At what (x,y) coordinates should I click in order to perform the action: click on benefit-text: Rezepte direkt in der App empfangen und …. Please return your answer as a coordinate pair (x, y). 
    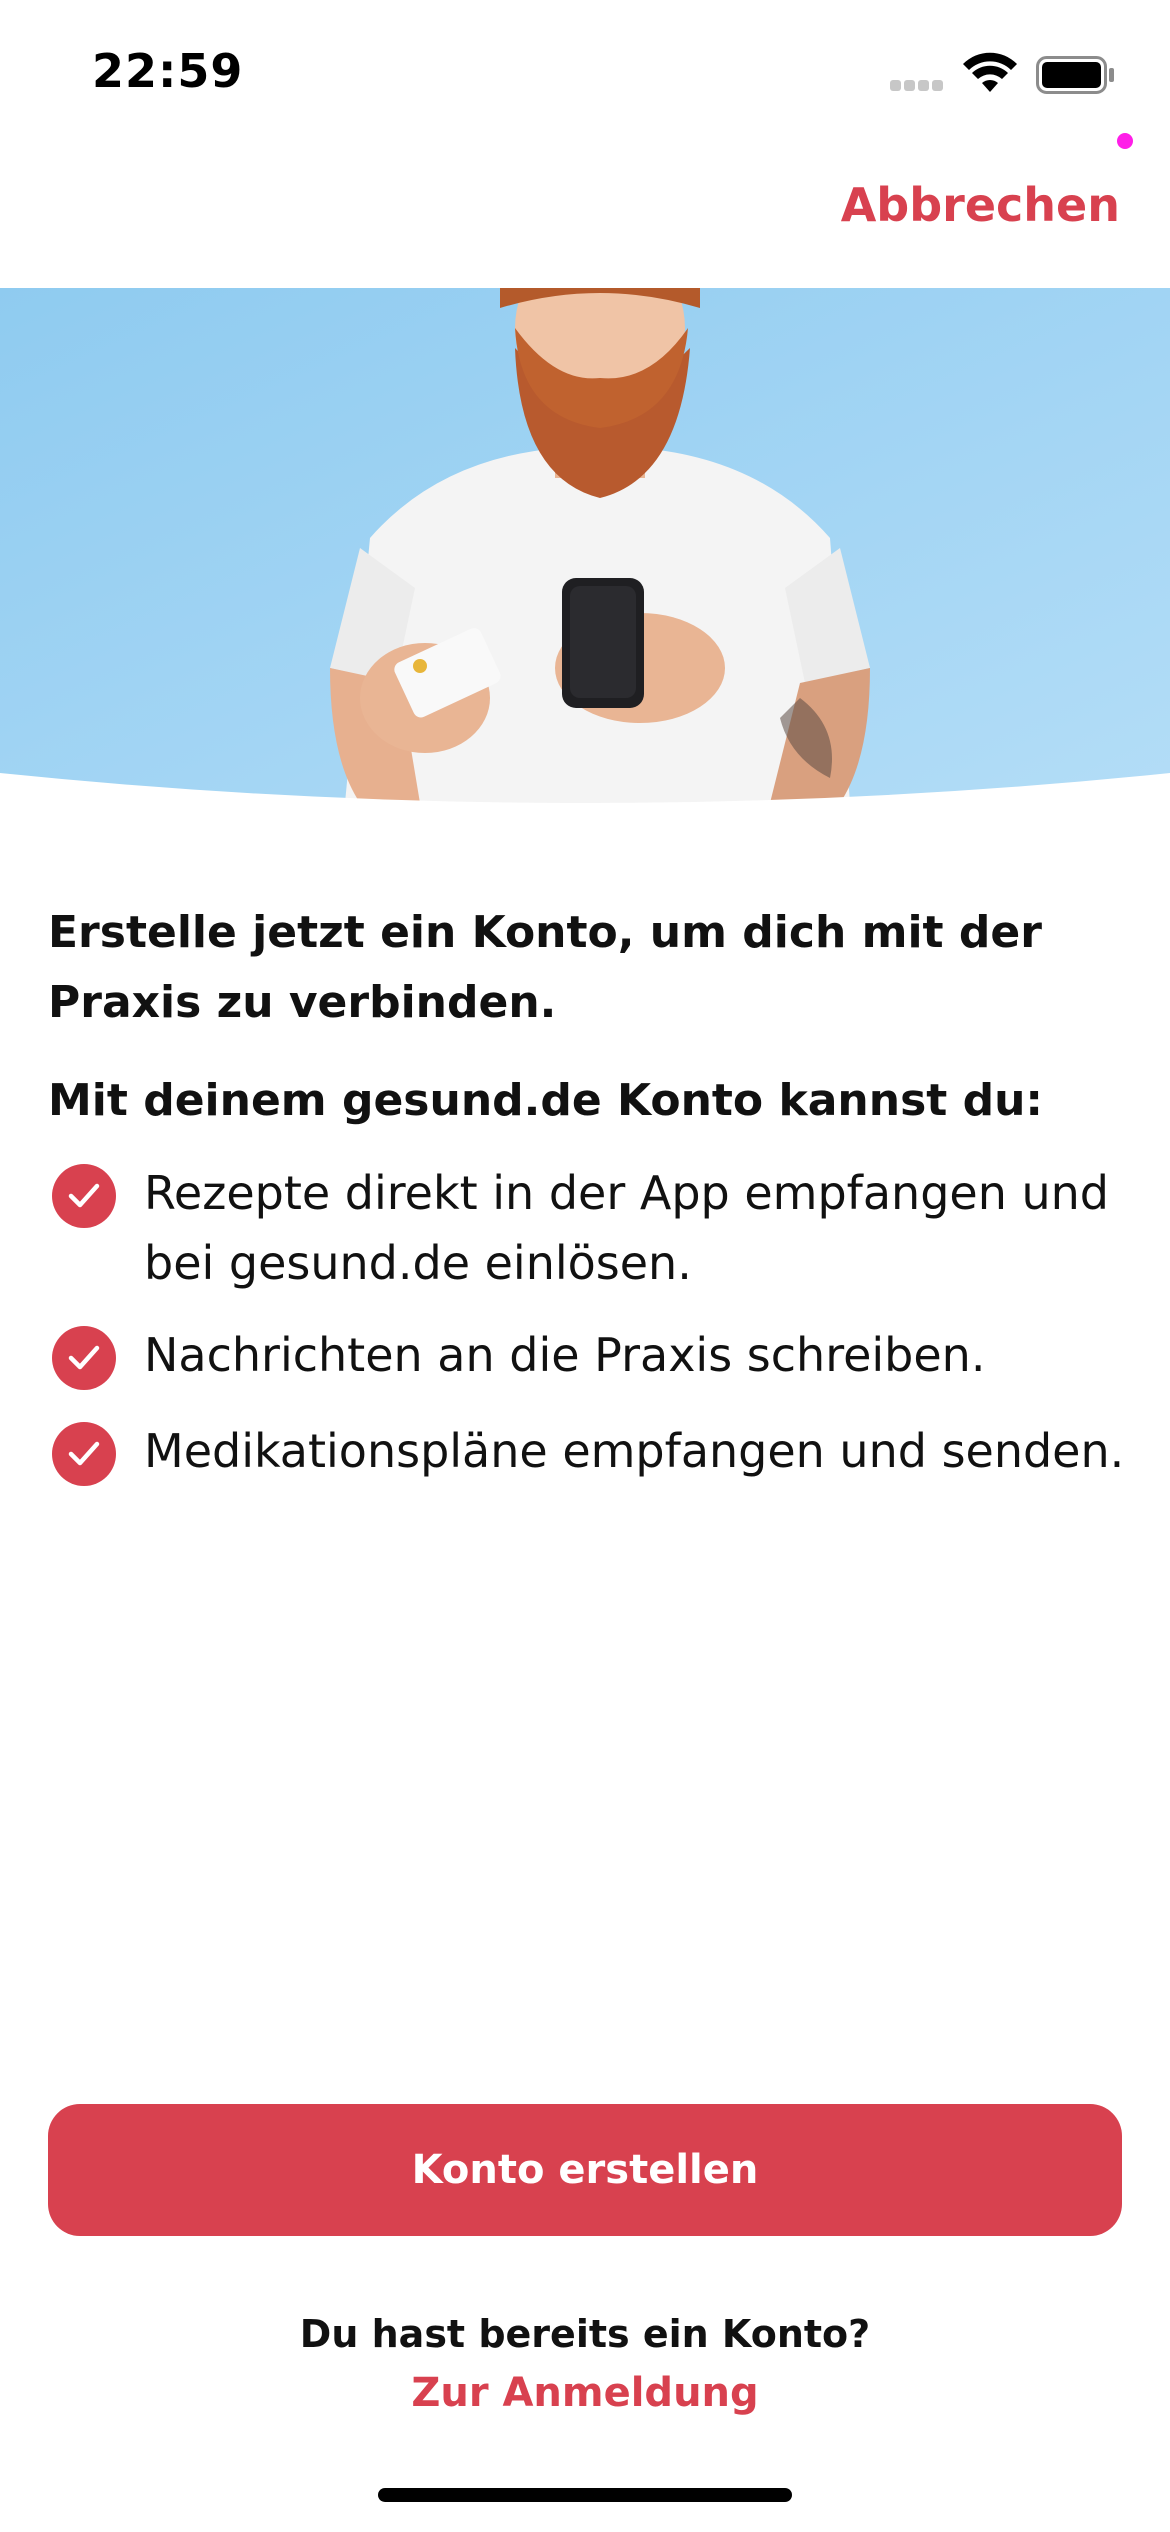
    Looking at the image, I should click on (626, 1228).